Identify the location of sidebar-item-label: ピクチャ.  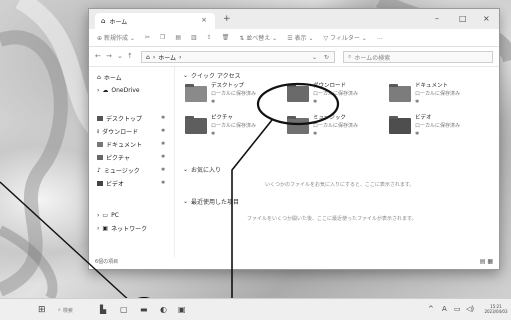
(118, 158).